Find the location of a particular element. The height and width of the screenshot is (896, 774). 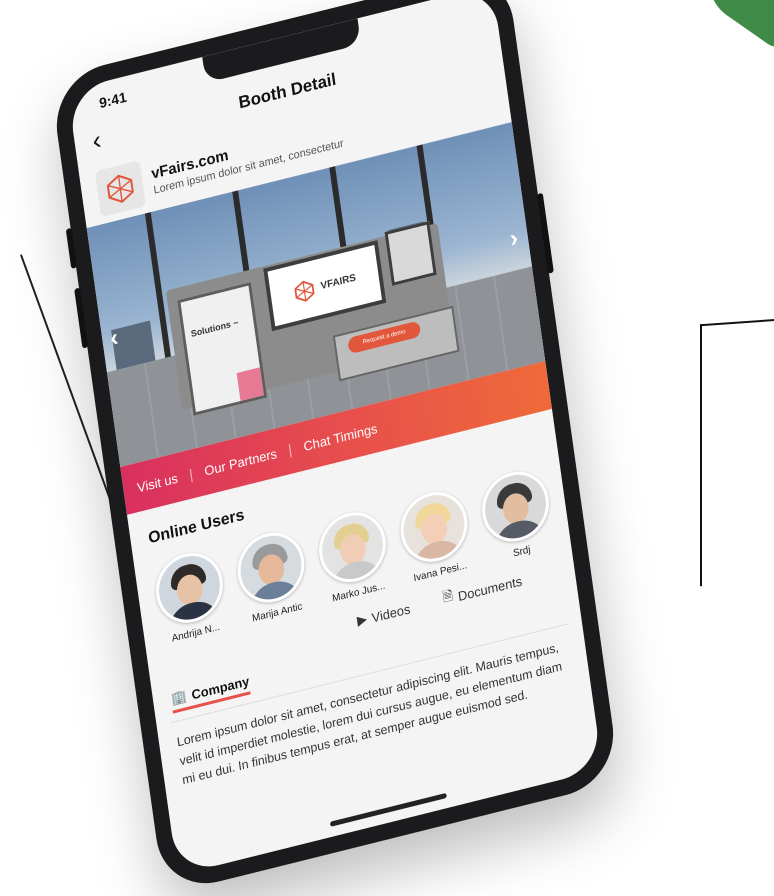

panel-accent is located at coordinates (250, 384).